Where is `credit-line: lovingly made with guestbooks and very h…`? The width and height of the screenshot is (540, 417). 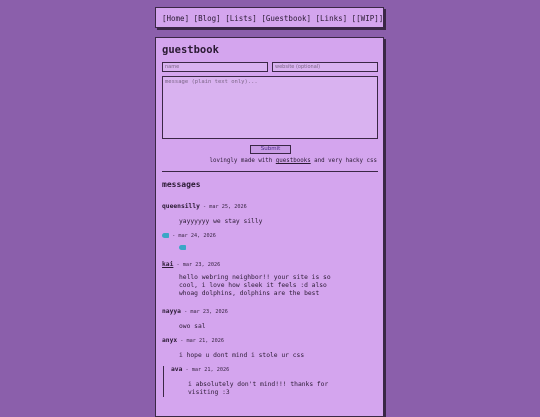 credit-line: lovingly made with guestbooks and very h… is located at coordinates (293, 161).